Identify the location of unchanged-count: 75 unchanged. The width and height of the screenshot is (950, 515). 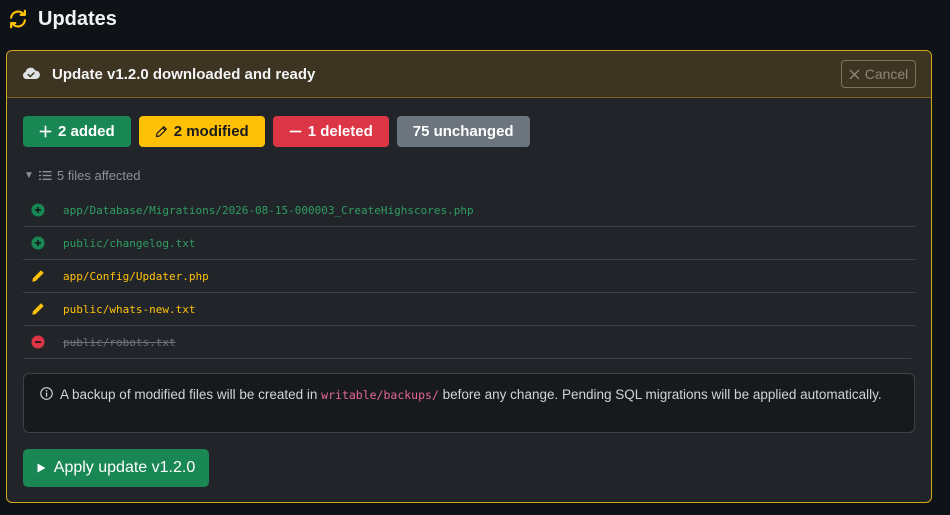
(463, 131).